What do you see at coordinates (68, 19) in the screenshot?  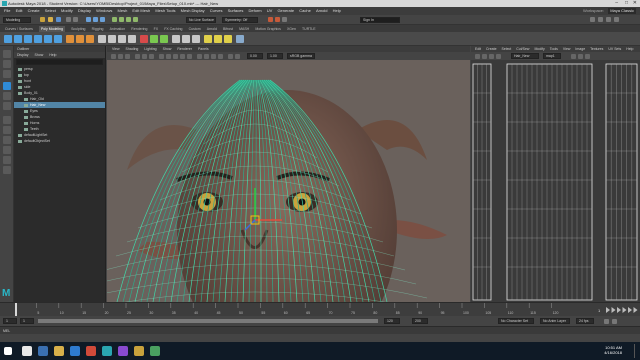 I see `undo-icon` at bounding box center [68, 19].